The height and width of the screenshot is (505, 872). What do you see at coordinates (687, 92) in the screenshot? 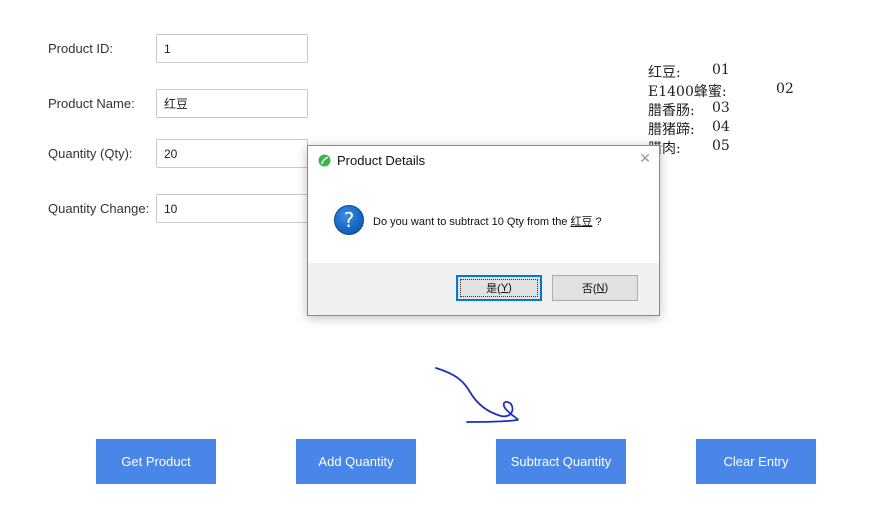
I see `product-code-name: E1400蜂蜜:` at bounding box center [687, 92].